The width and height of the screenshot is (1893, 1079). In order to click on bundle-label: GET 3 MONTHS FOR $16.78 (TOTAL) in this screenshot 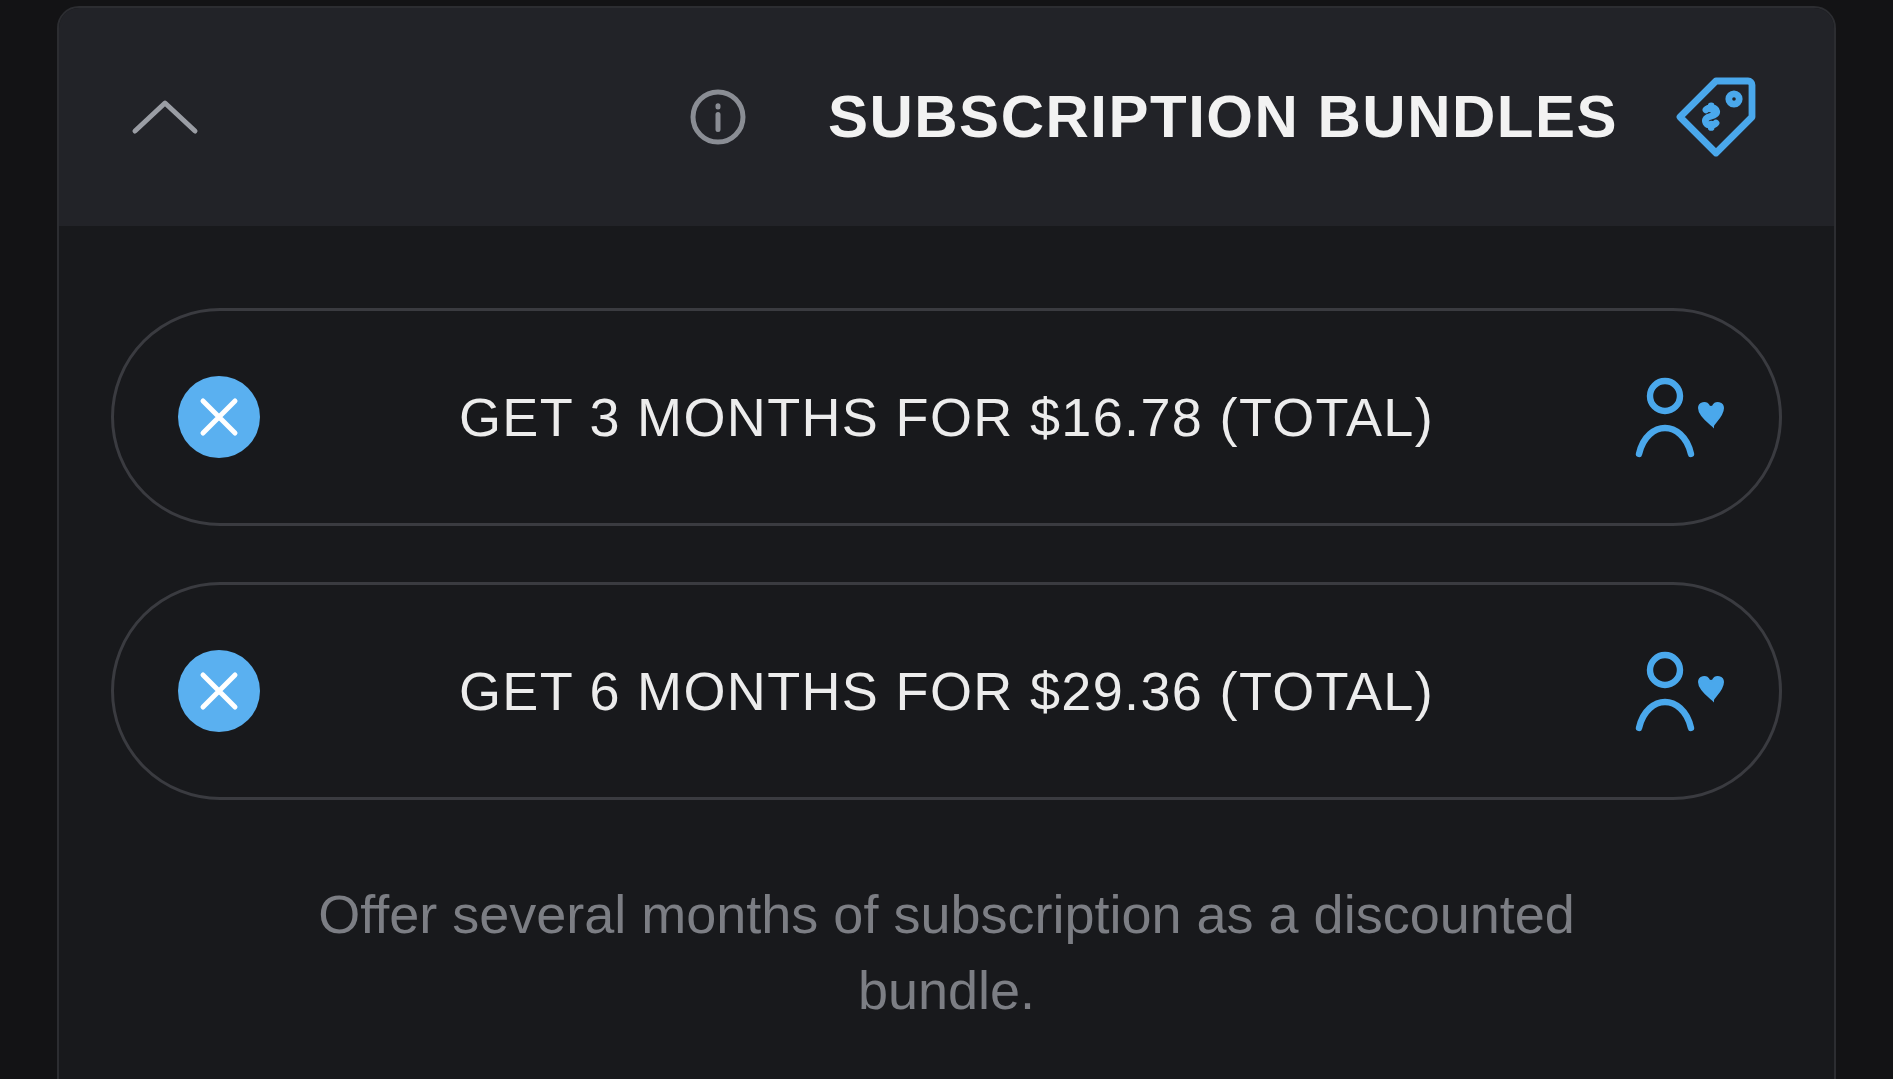, I will do `click(946, 417)`.